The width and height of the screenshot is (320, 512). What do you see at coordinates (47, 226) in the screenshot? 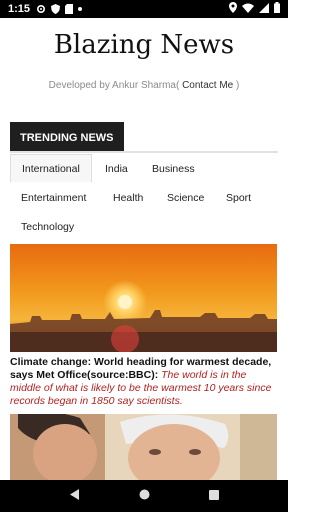
I see `tab-technology: Technology` at bounding box center [47, 226].